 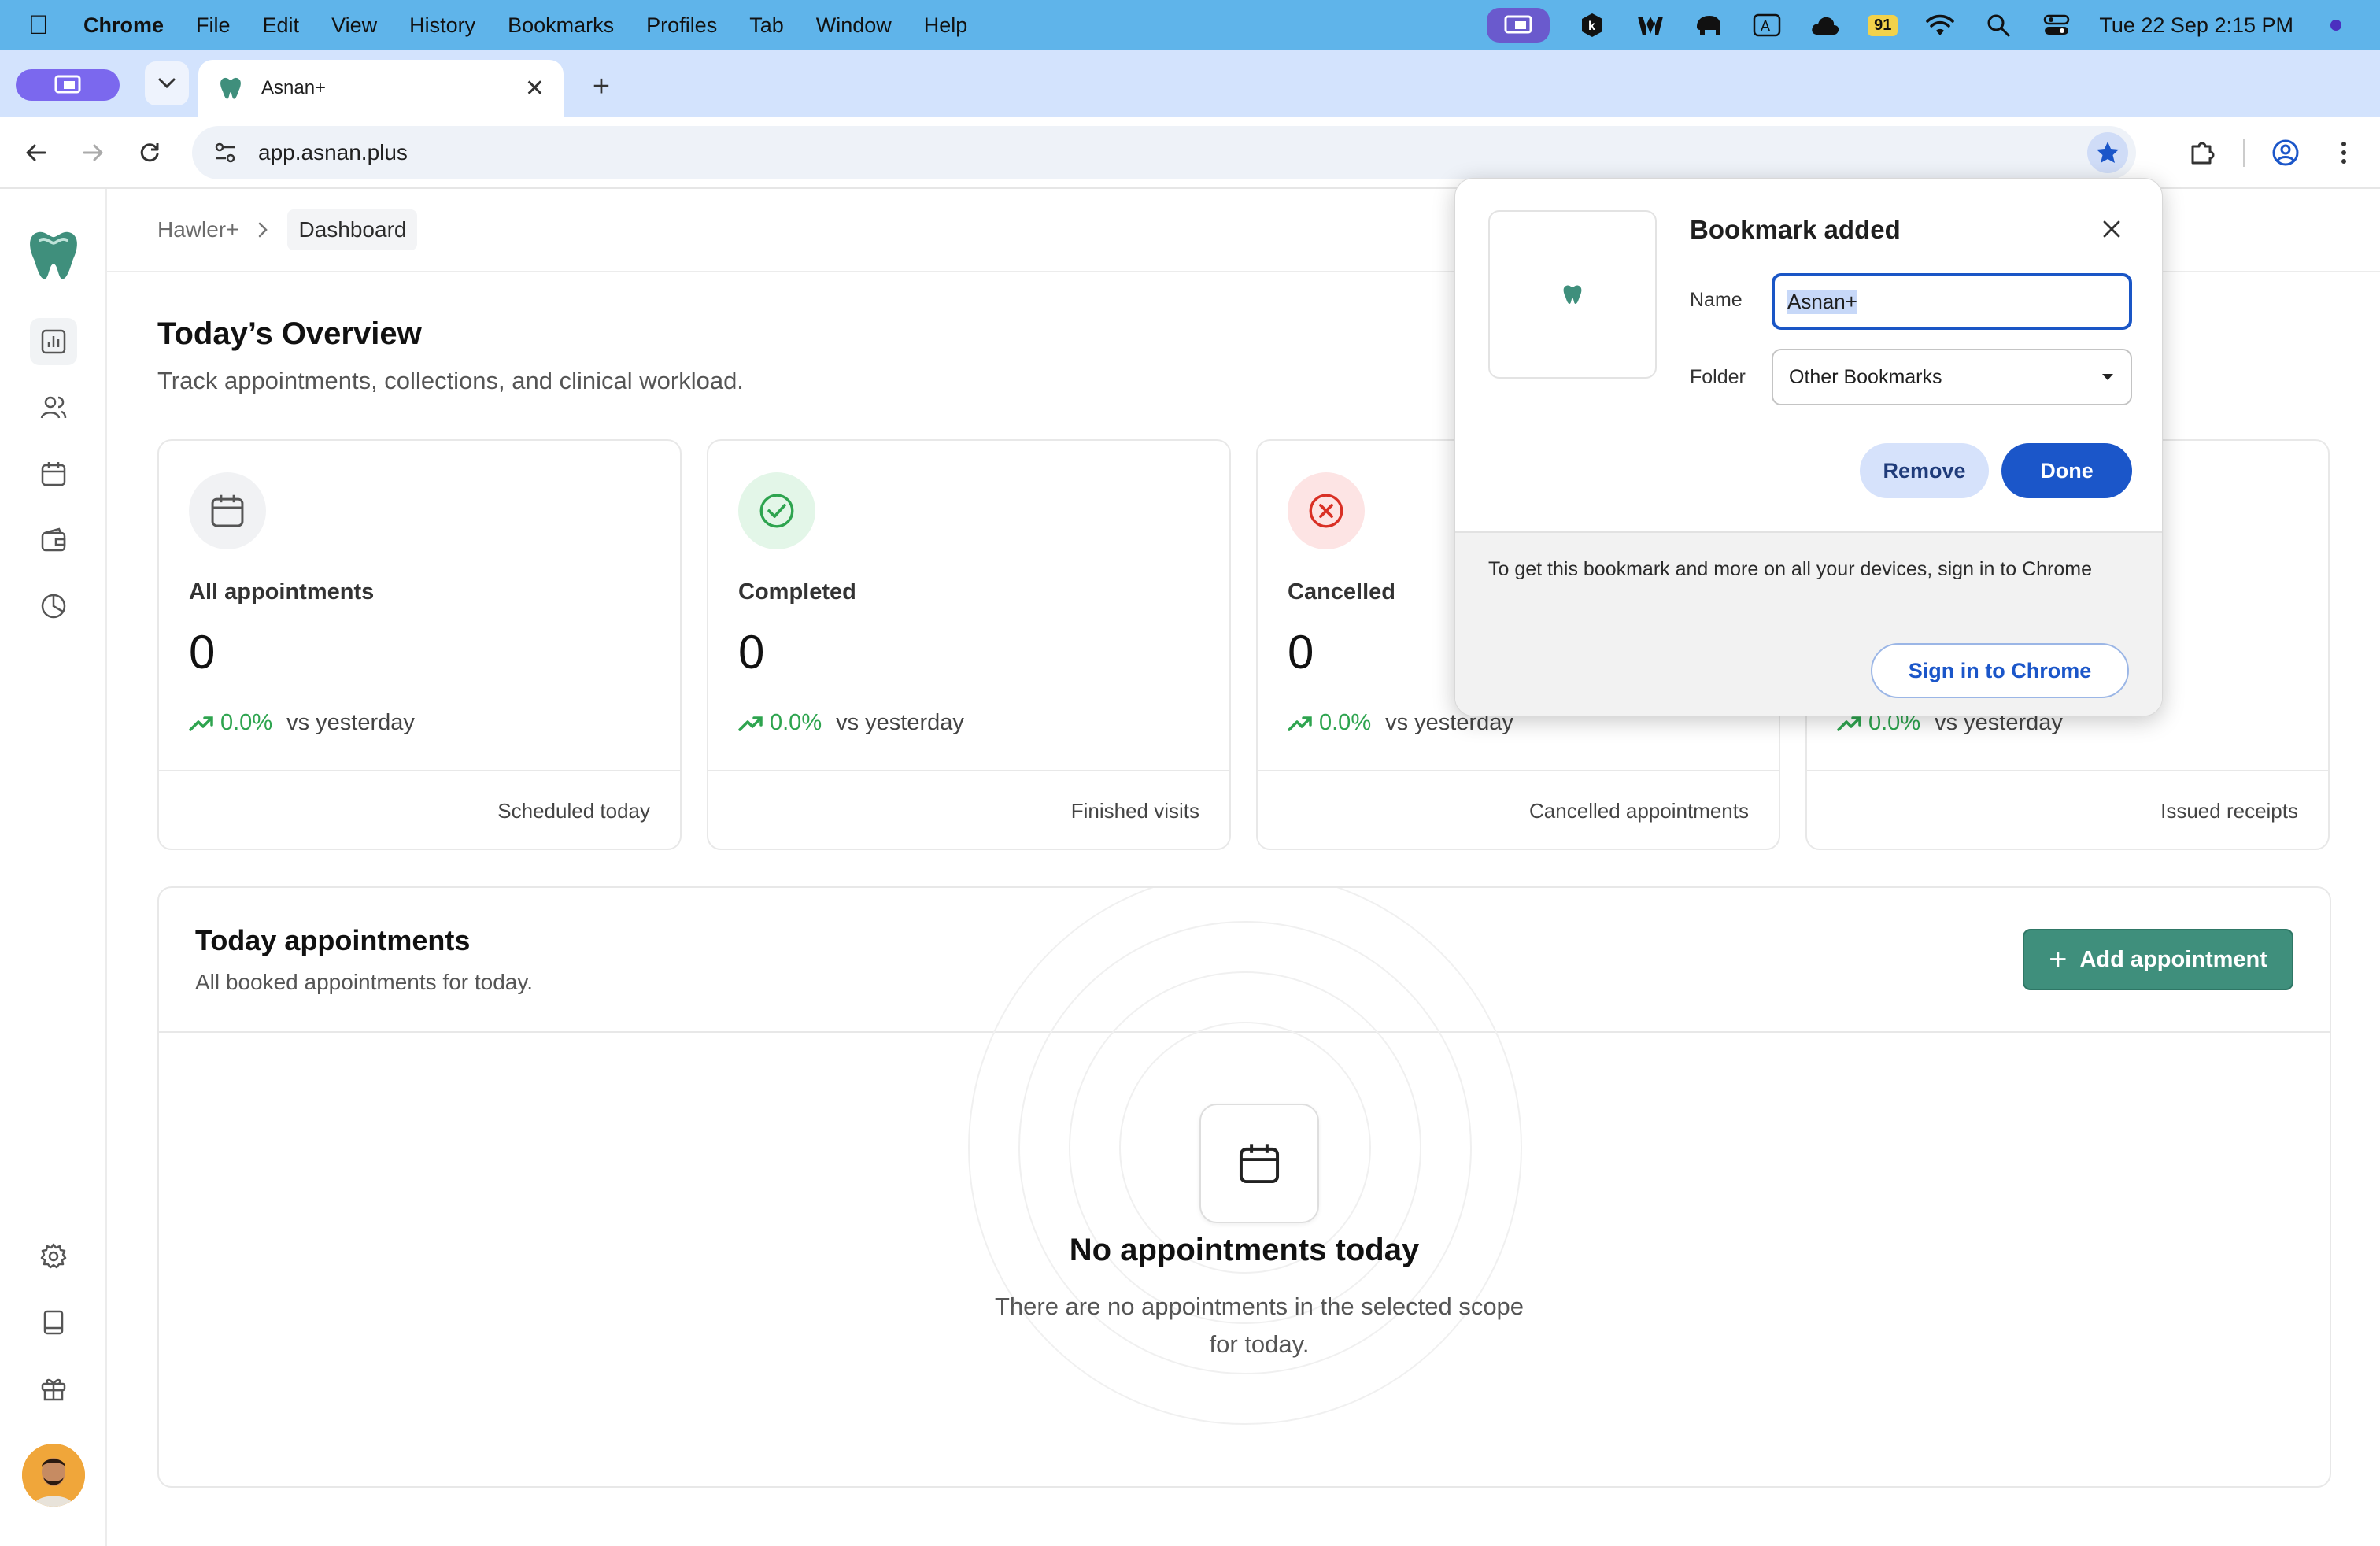 I want to click on sidebar-item-docs, so click(x=53, y=1322).